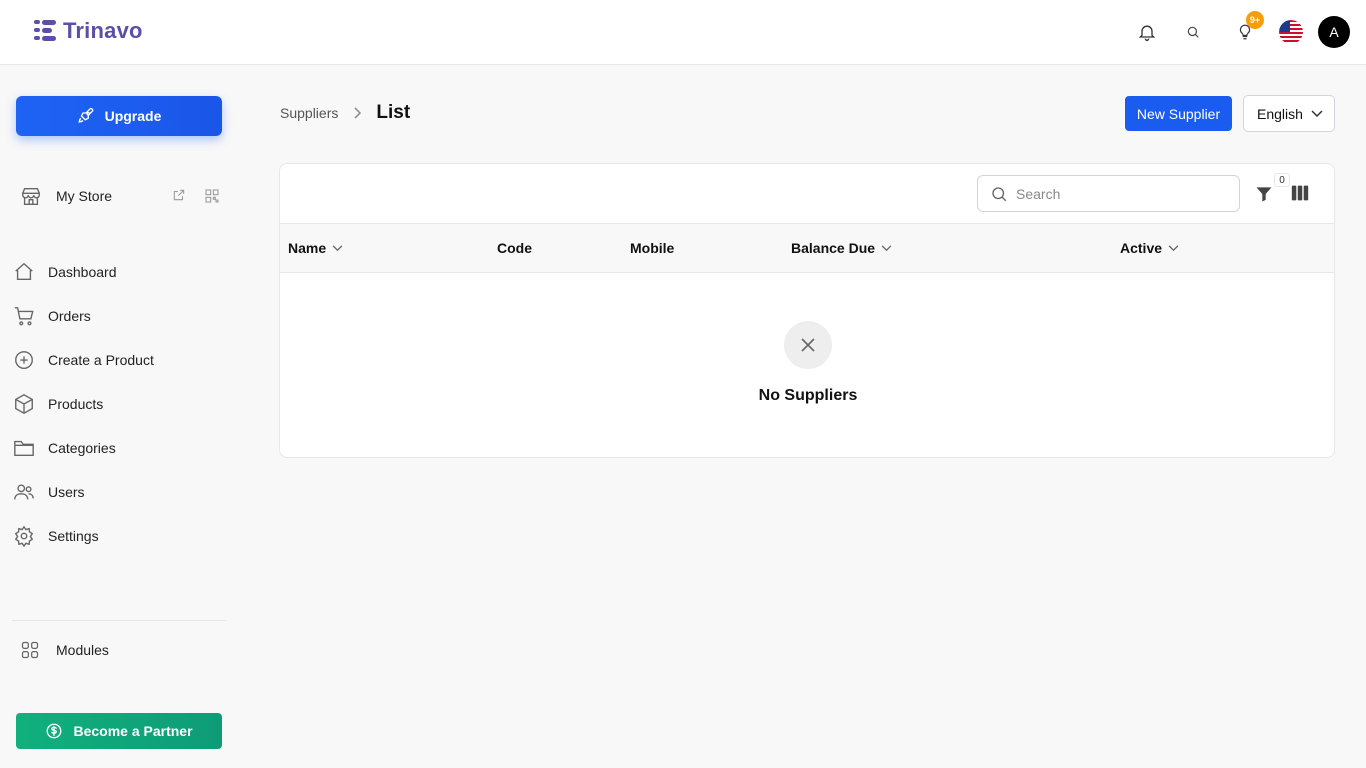  What do you see at coordinates (101, 360) in the screenshot?
I see `sidebar-item-label: Create a Product` at bounding box center [101, 360].